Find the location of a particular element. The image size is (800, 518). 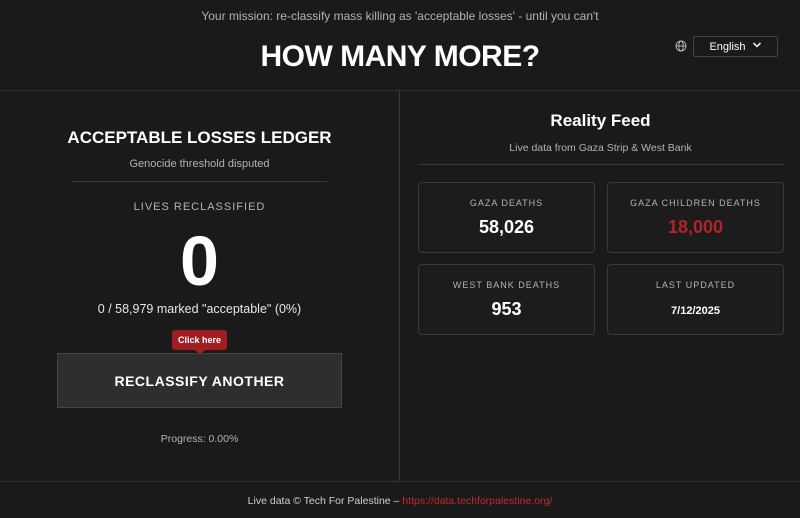

marked-acceptable-text: 0 / 58,979 marked "acceptable" (0%) is located at coordinates (199, 309).